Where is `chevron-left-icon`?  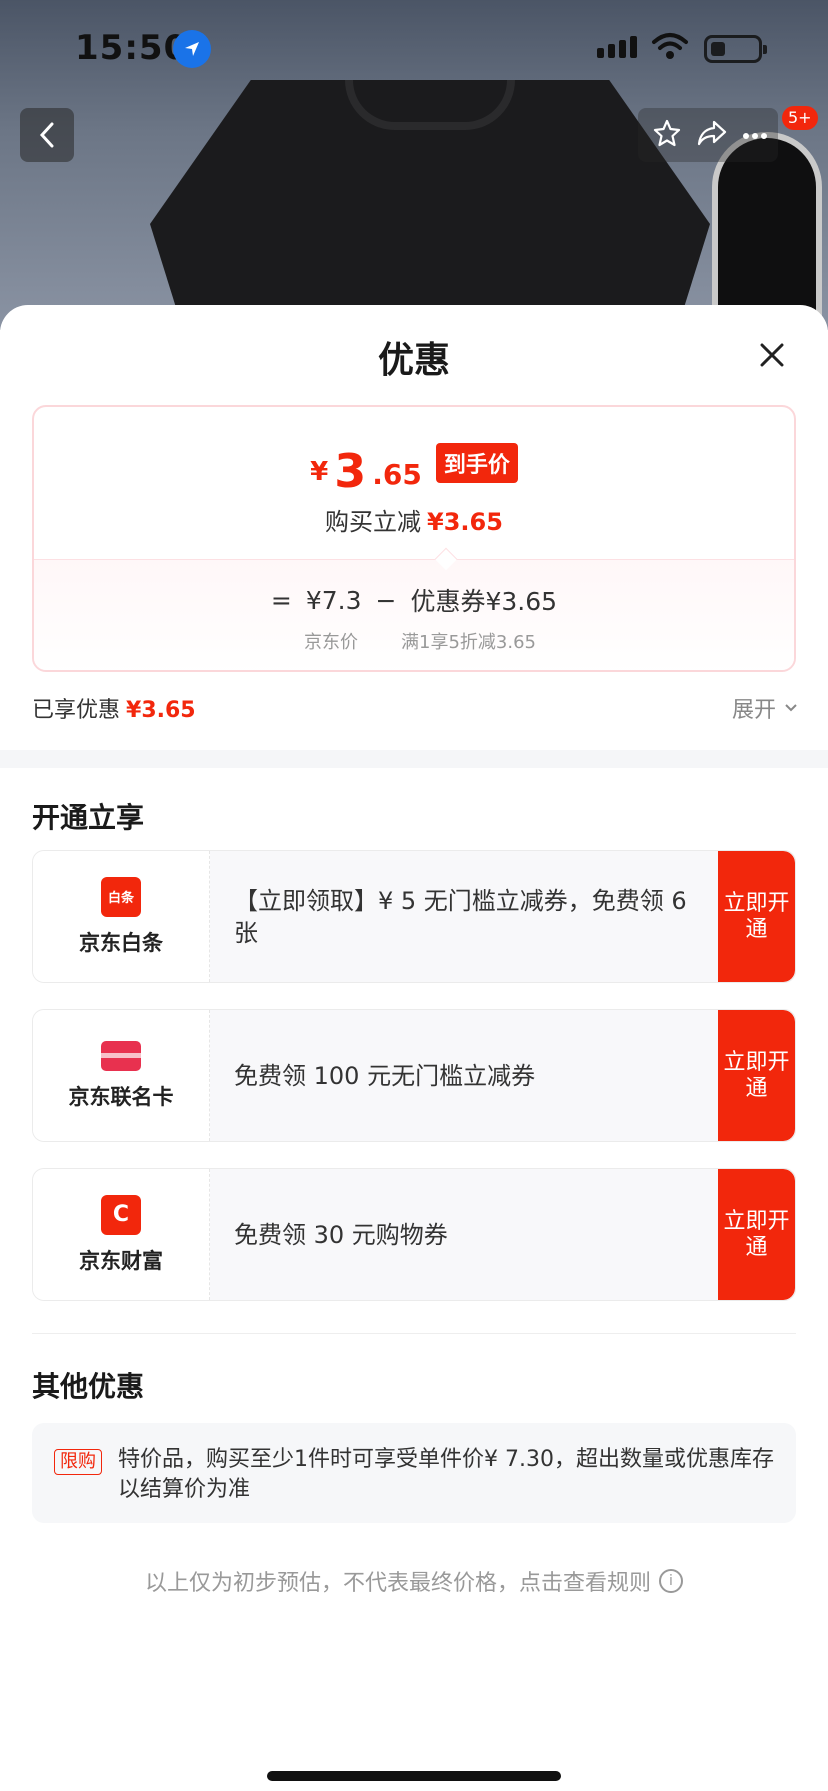
chevron-left-icon is located at coordinates (46, 135).